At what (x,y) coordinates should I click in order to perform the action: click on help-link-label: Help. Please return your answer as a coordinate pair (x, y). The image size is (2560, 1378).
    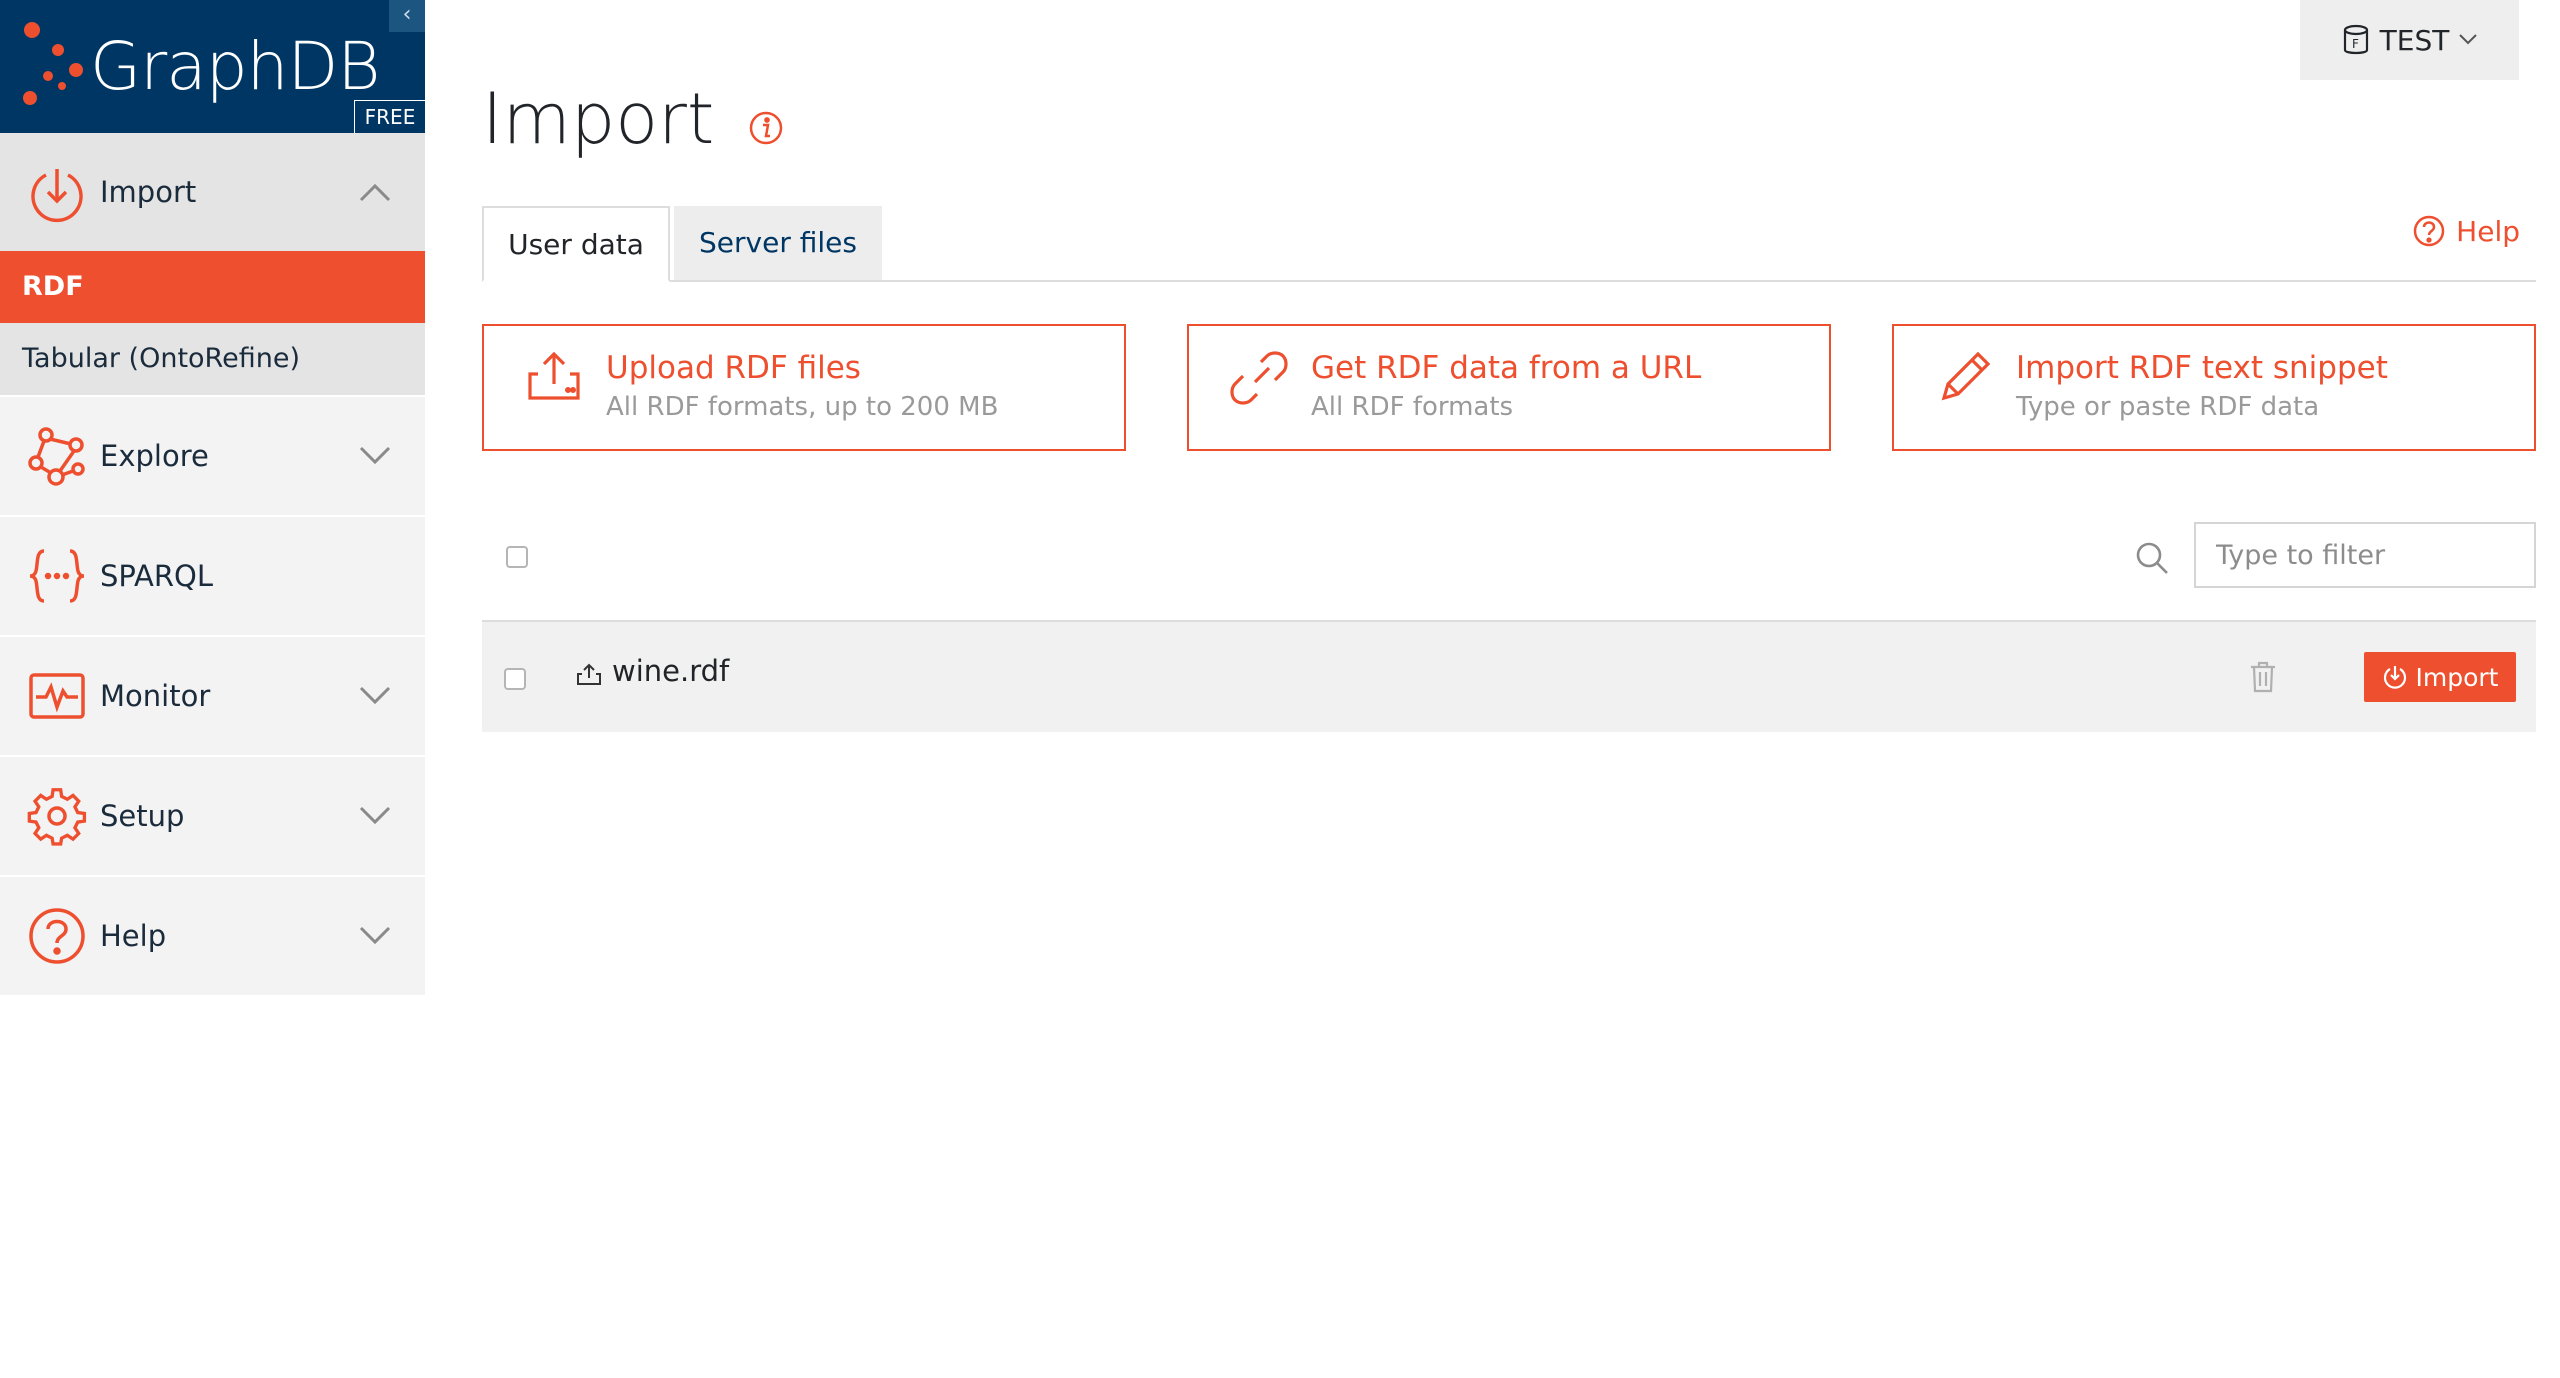
    Looking at the image, I should click on (2488, 231).